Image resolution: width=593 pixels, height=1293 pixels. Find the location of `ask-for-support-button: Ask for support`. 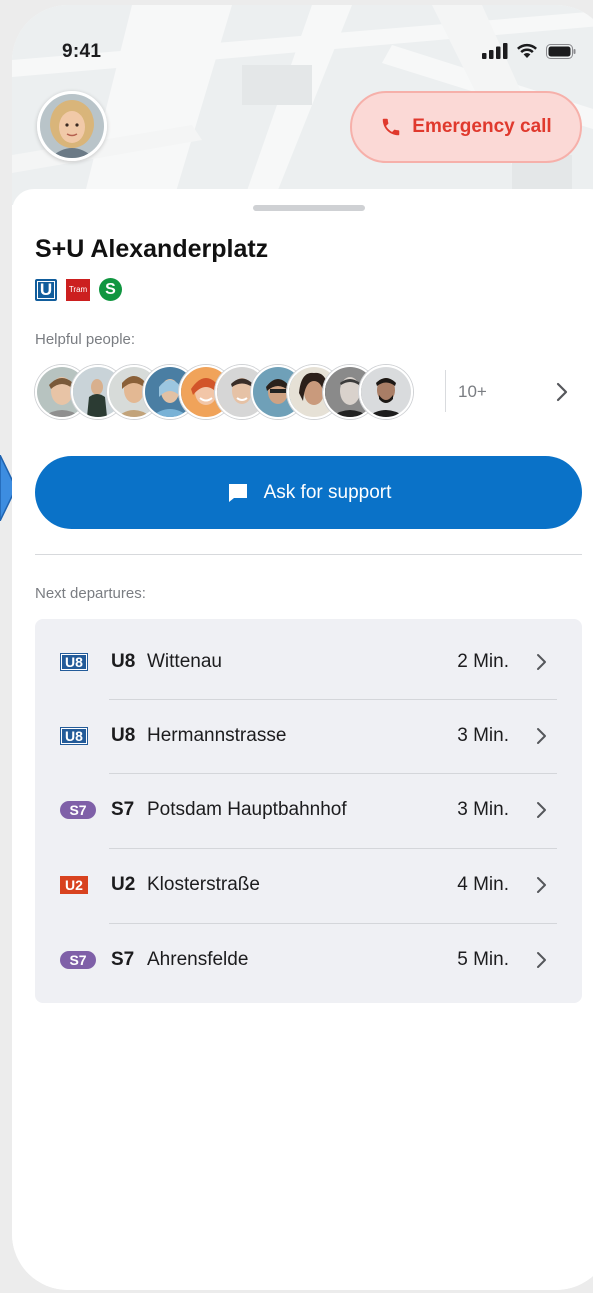

ask-for-support-button: Ask for support is located at coordinates (308, 492).